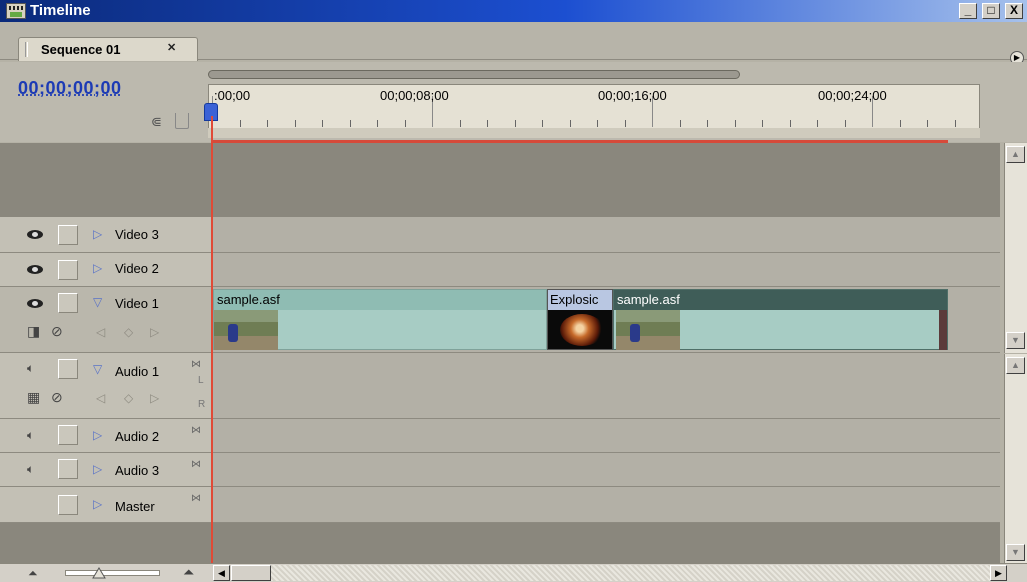 This screenshot has height=582, width=1027. What do you see at coordinates (33, 331) in the screenshot?
I see `display-style-icon: ◨` at bounding box center [33, 331].